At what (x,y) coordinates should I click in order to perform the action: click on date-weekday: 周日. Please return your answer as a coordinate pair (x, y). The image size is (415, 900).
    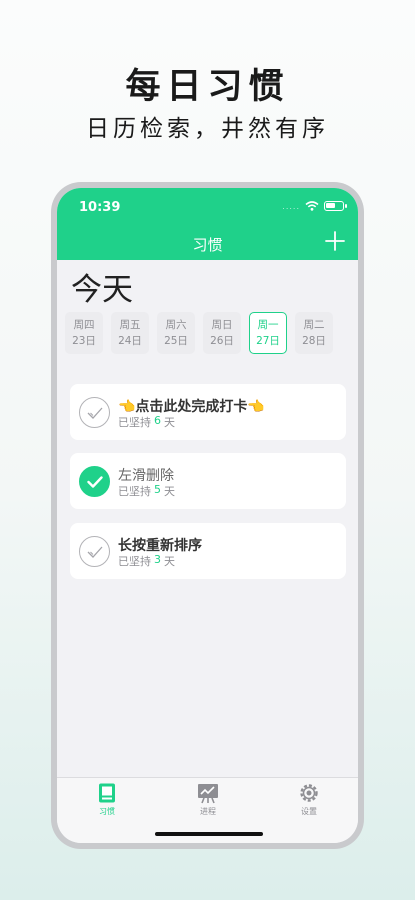
    Looking at the image, I should click on (222, 325).